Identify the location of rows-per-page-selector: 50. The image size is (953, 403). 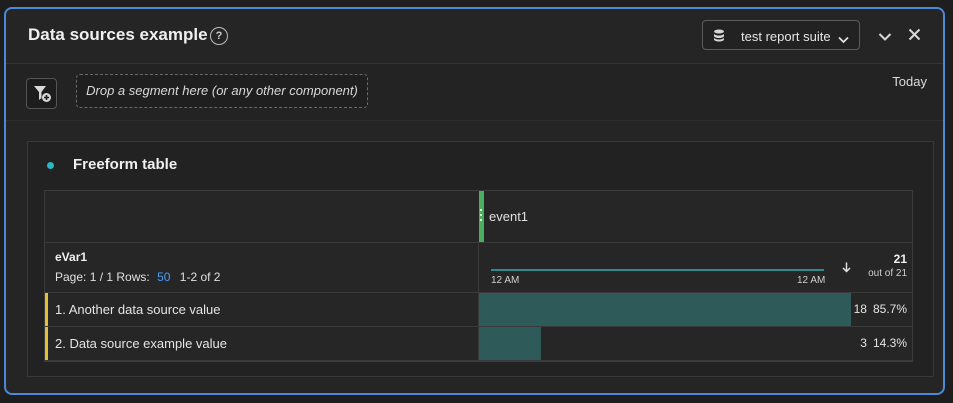
(163, 277).